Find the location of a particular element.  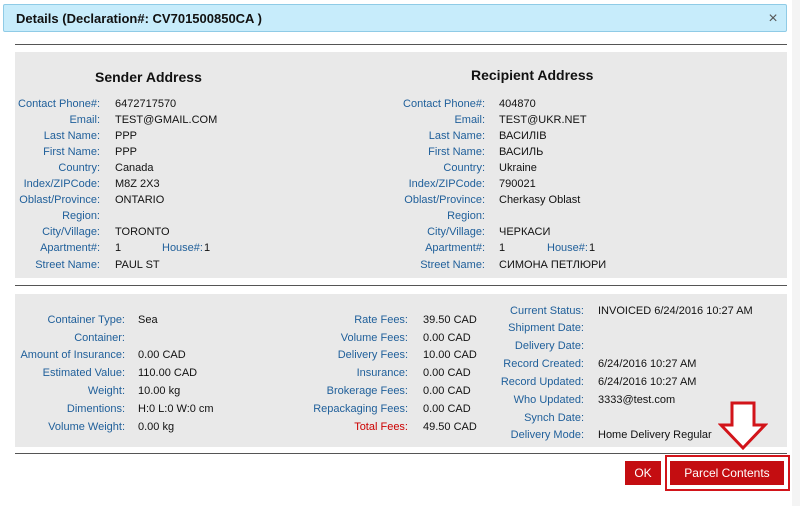

recipient-label: Street Name: is located at coordinates (452, 265).